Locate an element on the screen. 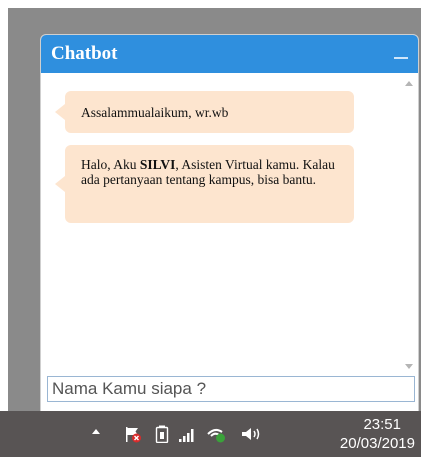 The image size is (421, 457). clock-date: 20/03/2019 is located at coordinates (377, 443).